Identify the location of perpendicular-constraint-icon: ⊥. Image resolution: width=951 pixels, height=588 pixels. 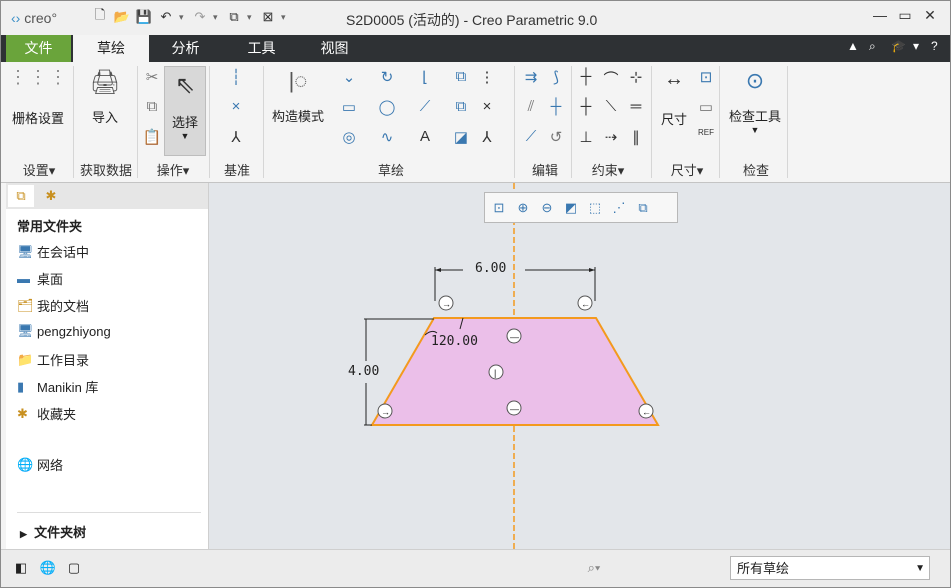
(586, 137).